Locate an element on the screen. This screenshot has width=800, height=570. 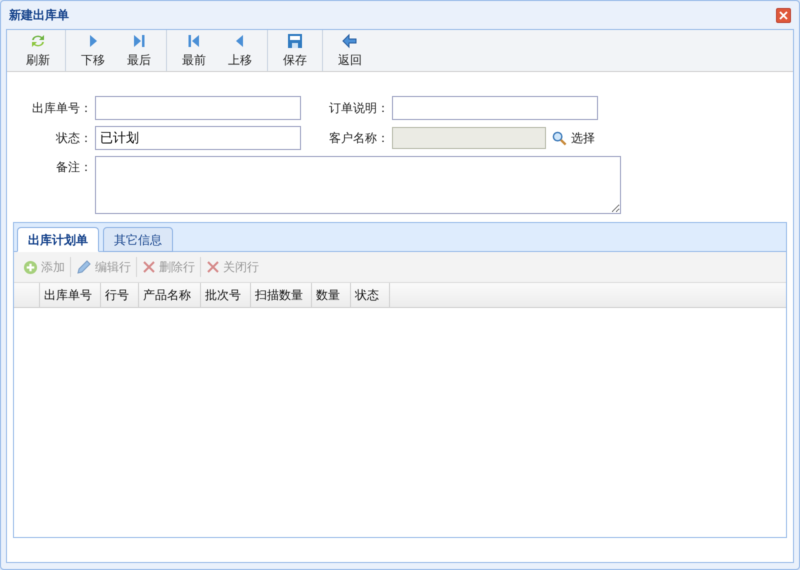
toolbar-button: 下移 is located at coordinates (93, 50).